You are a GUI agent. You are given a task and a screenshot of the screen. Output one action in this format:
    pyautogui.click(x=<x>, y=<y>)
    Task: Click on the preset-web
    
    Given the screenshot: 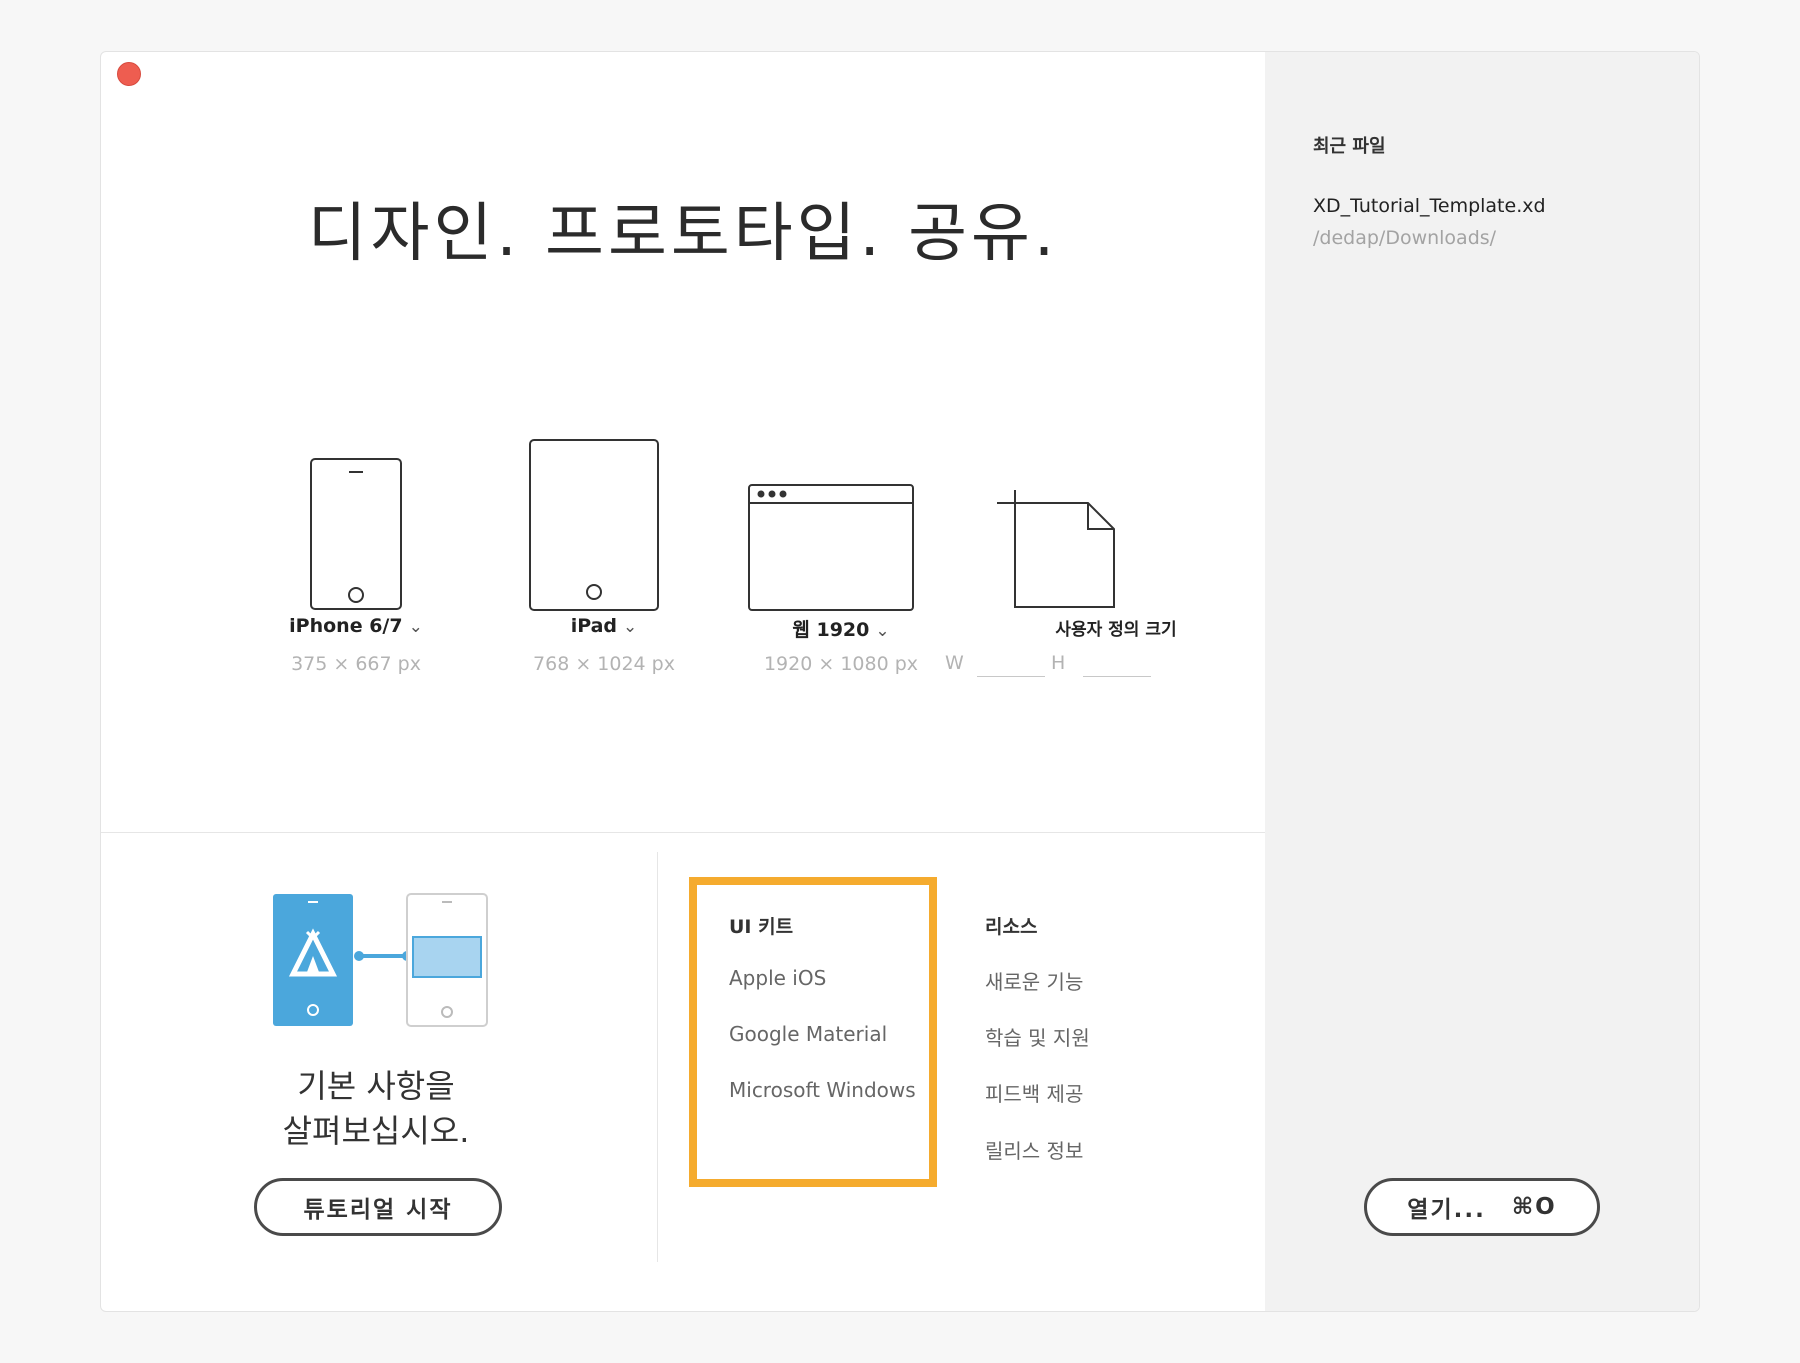 What is the action you would take?
    pyautogui.click(x=831, y=512)
    